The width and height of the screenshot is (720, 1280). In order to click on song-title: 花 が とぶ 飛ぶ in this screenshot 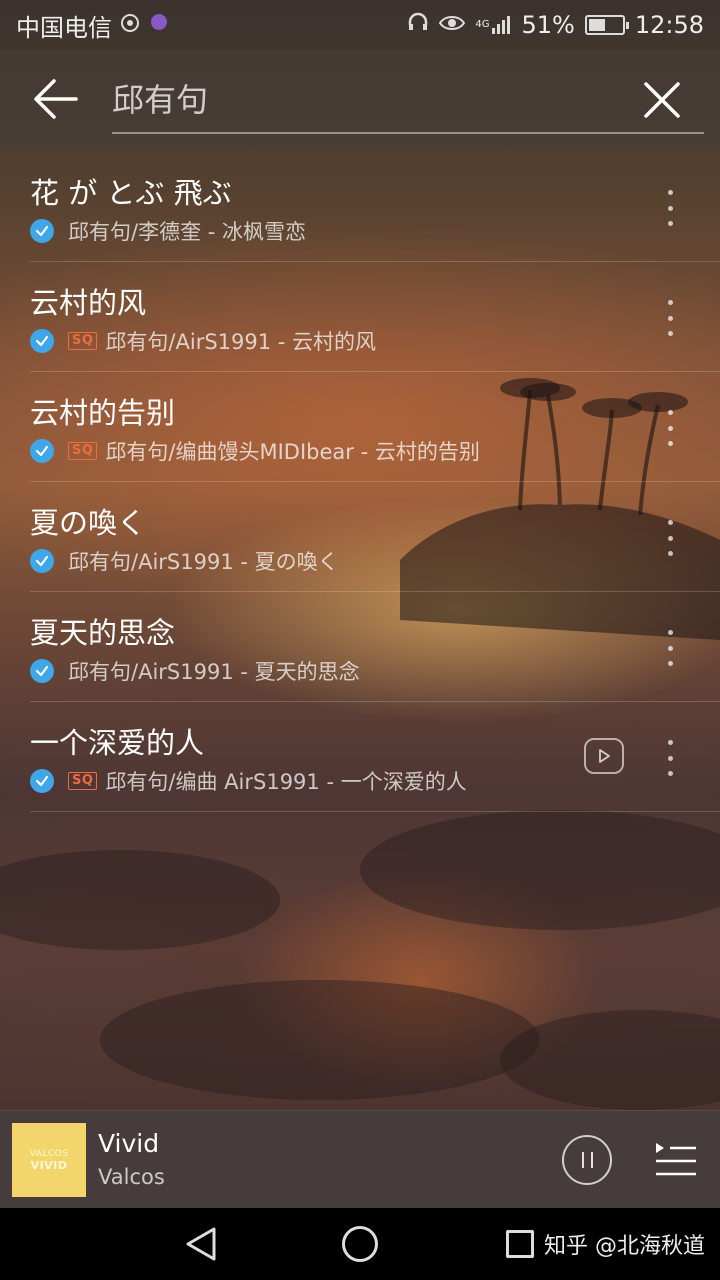, I will do `click(131, 193)`.